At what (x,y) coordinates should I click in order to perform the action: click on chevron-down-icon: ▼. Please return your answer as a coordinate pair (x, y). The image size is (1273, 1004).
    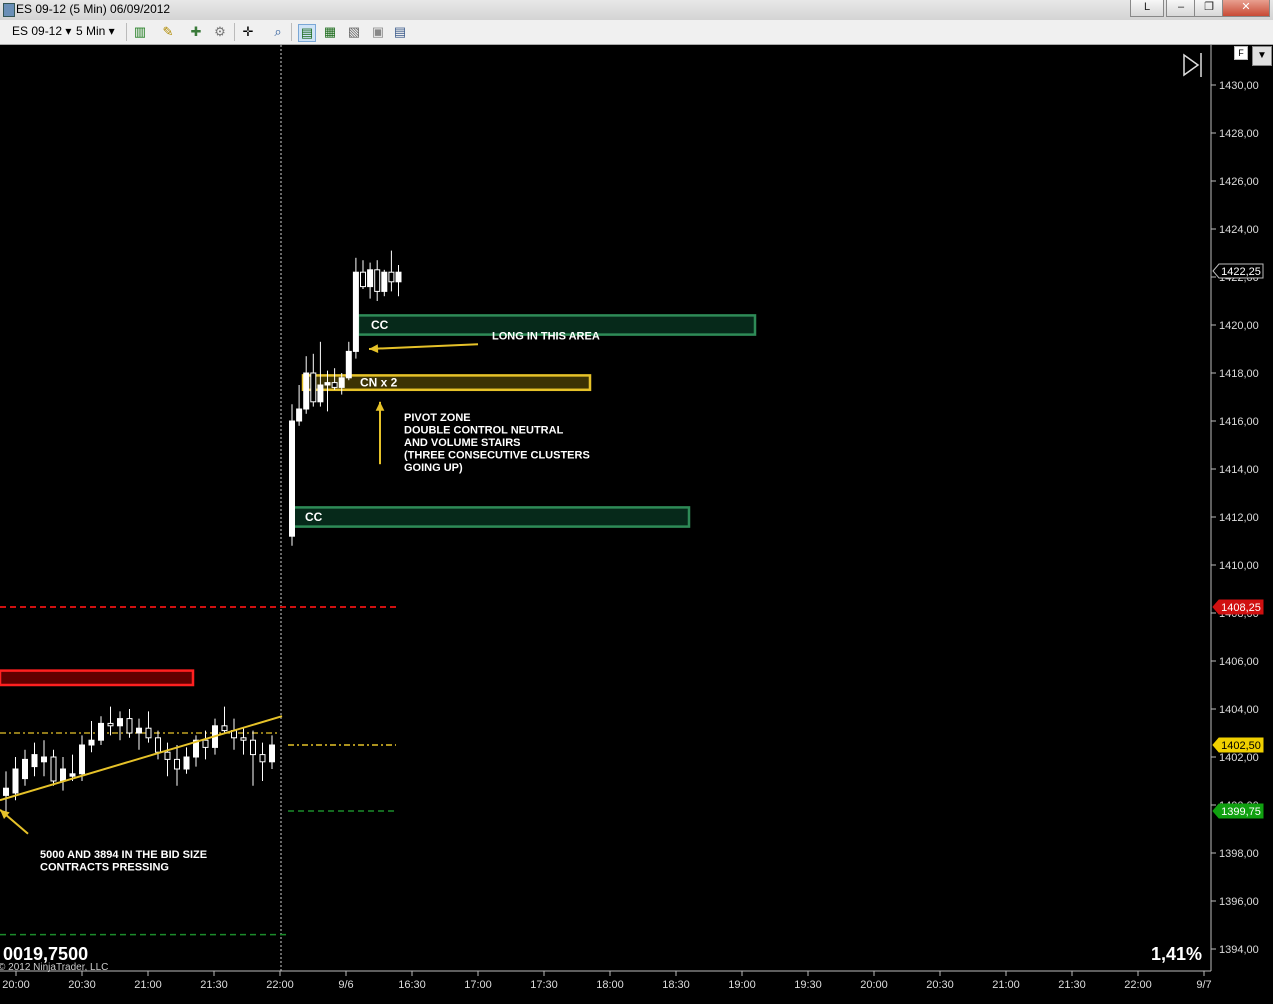
    Looking at the image, I should click on (1262, 56).